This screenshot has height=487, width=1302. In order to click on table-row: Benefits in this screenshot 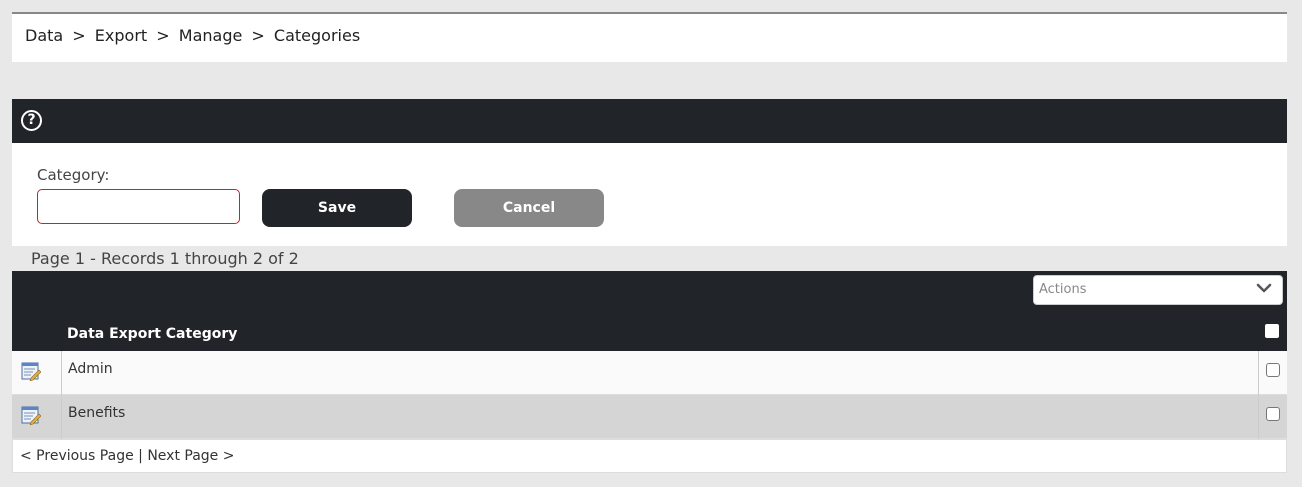, I will do `click(649, 417)`.